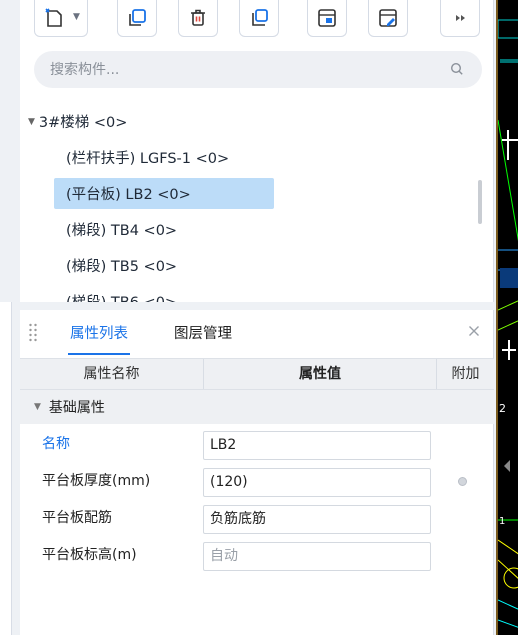 This screenshot has width=518, height=635. Describe the element at coordinates (83, 123) in the screenshot. I see `tree-node-label: 3#楼梯 <0>` at that location.